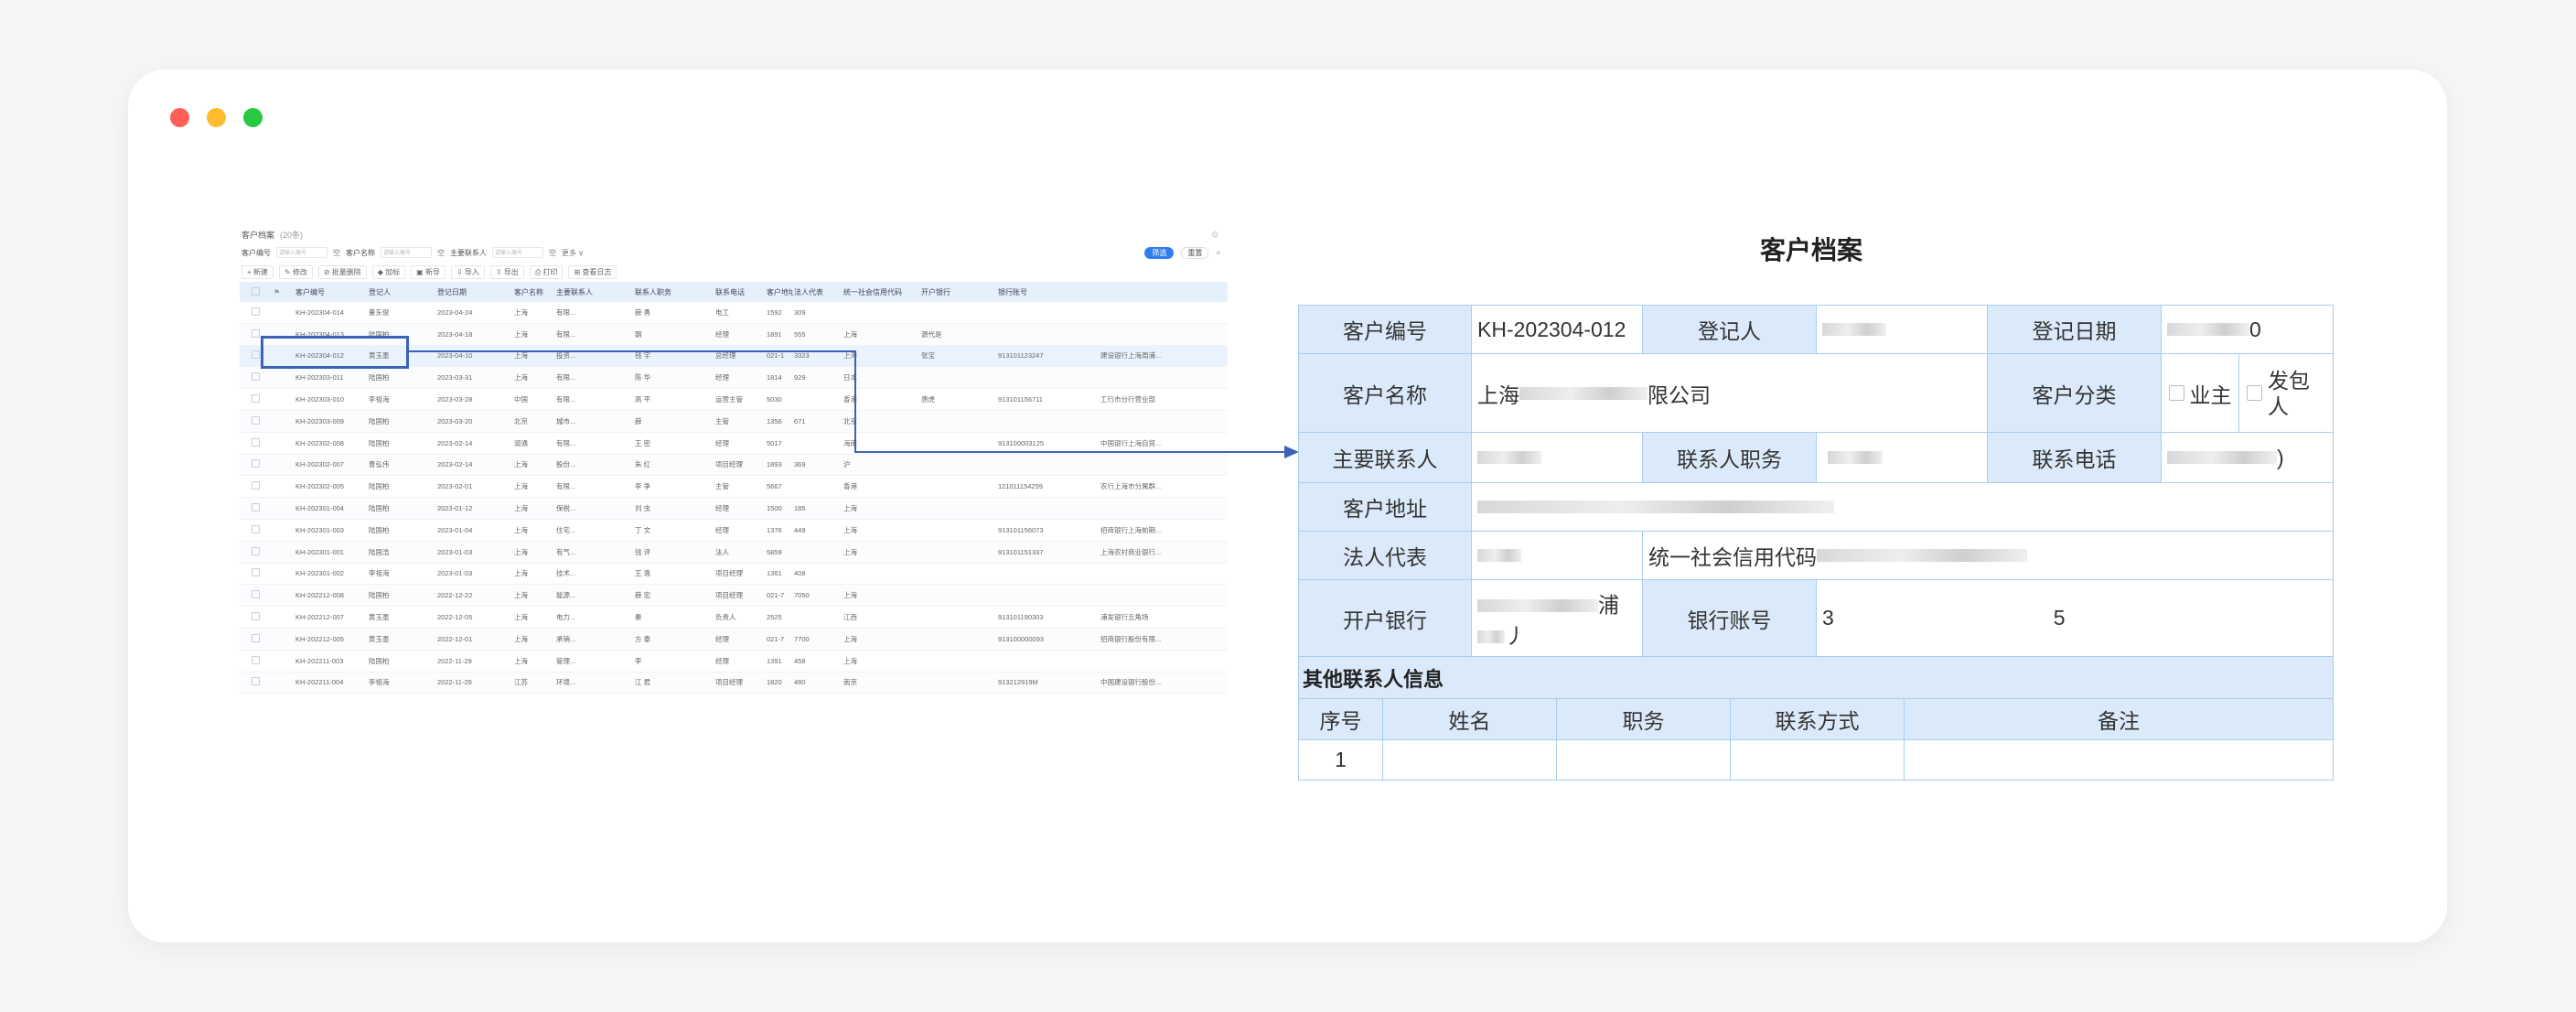 The height and width of the screenshot is (1012, 2576). What do you see at coordinates (2200, 393) in the screenshot?
I see `type-option-owner: 业主` at bounding box center [2200, 393].